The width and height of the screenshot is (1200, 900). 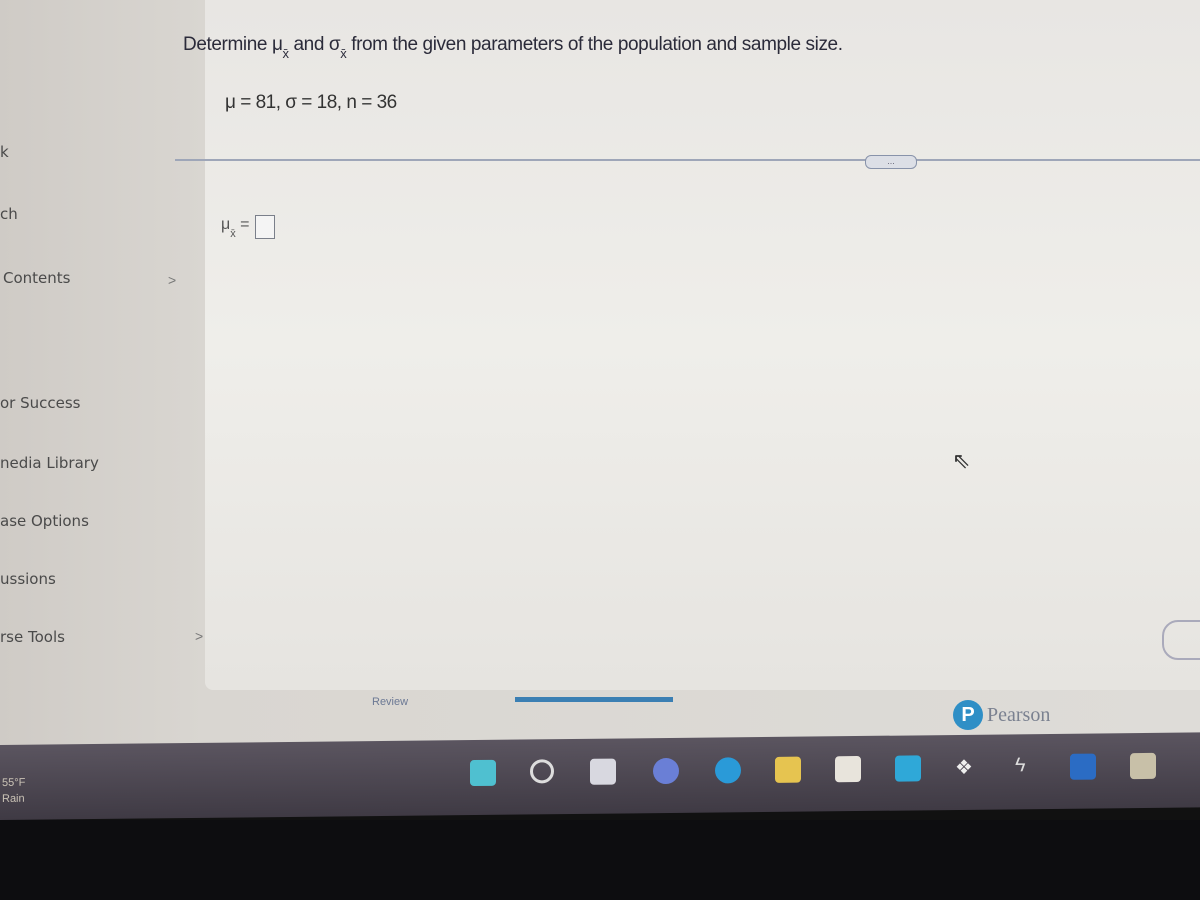 What do you see at coordinates (968, 768) in the screenshot?
I see `dropbox-icon: ❖` at bounding box center [968, 768].